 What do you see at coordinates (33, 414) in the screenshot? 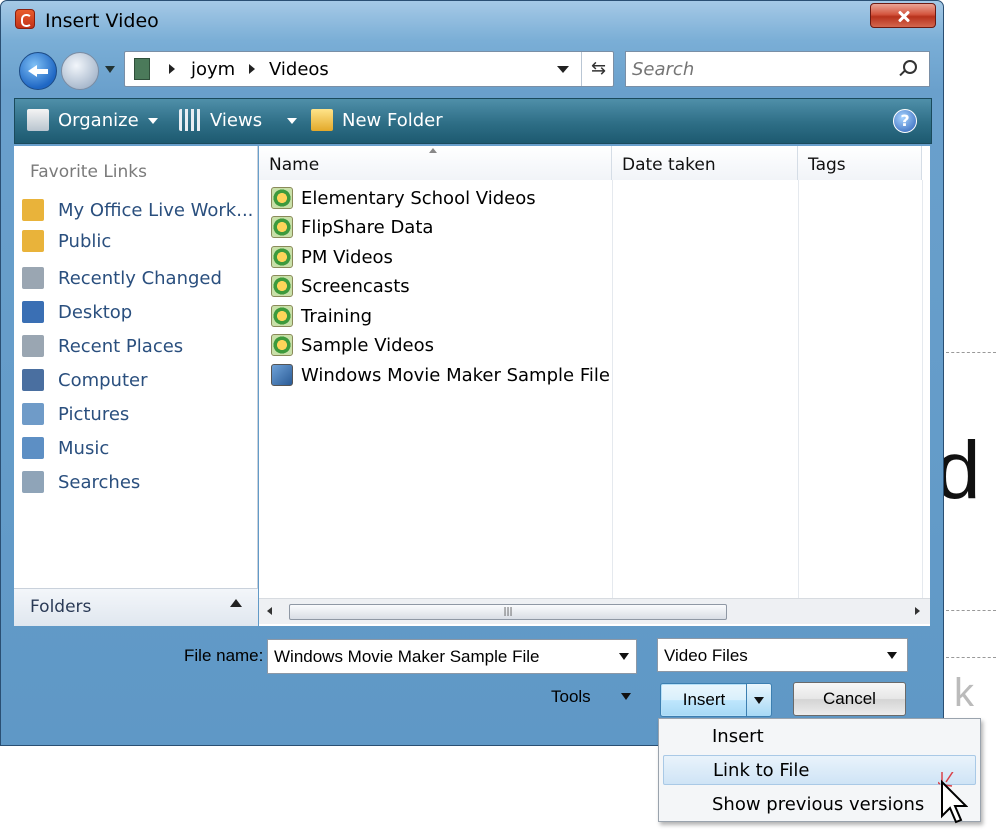
I see `pictures-icon` at bounding box center [33, 414].